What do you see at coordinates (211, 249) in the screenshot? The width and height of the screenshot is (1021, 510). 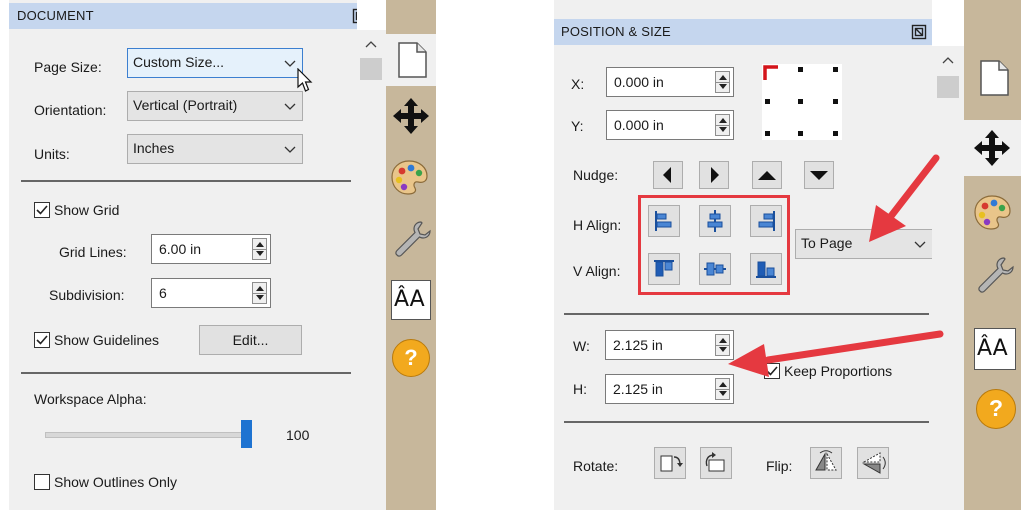 I see `grid-lines-field: 6.00 in` at bounding box center [211, 249].